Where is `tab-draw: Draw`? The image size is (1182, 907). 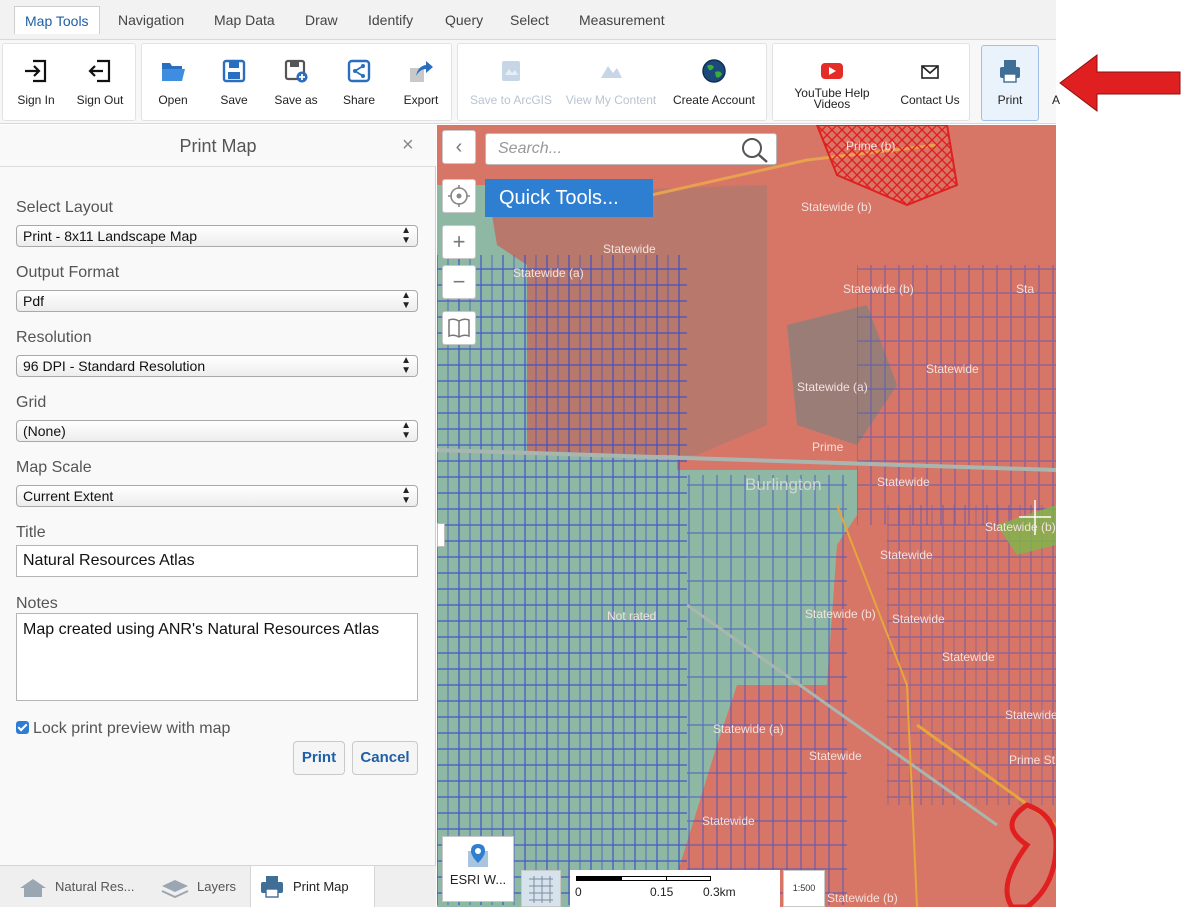 tab-draw: Draw is located at coordinates (321, 20).